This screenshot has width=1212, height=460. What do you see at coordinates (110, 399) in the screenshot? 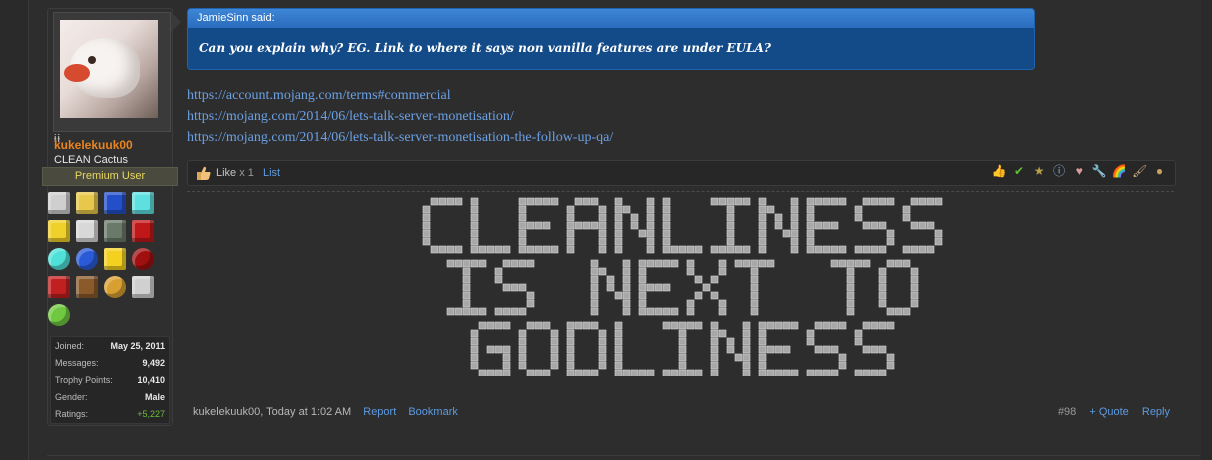
I see `stat-gender: Gender: Male` at bounding box center [110, 399].